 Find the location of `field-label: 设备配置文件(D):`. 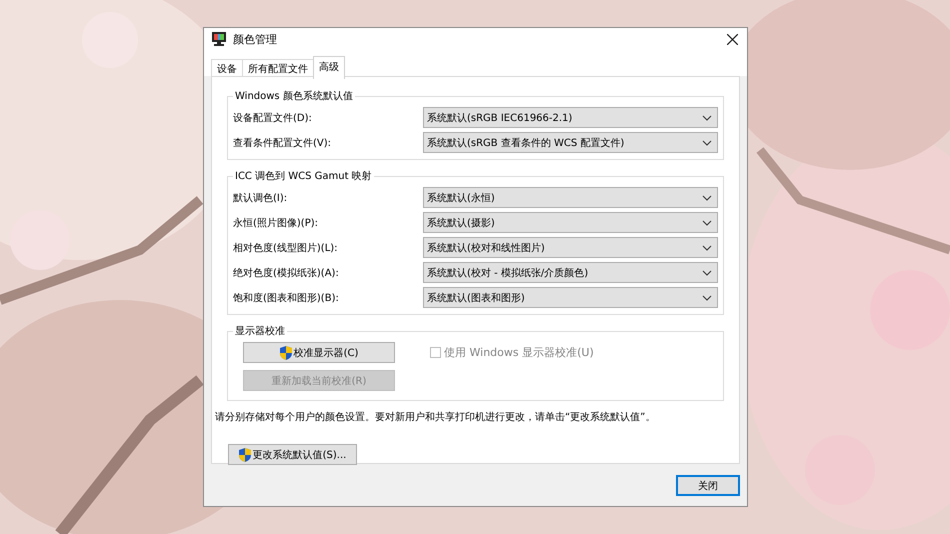

field-label: 设备配置文件(D): is located at coordinates (273, 118).